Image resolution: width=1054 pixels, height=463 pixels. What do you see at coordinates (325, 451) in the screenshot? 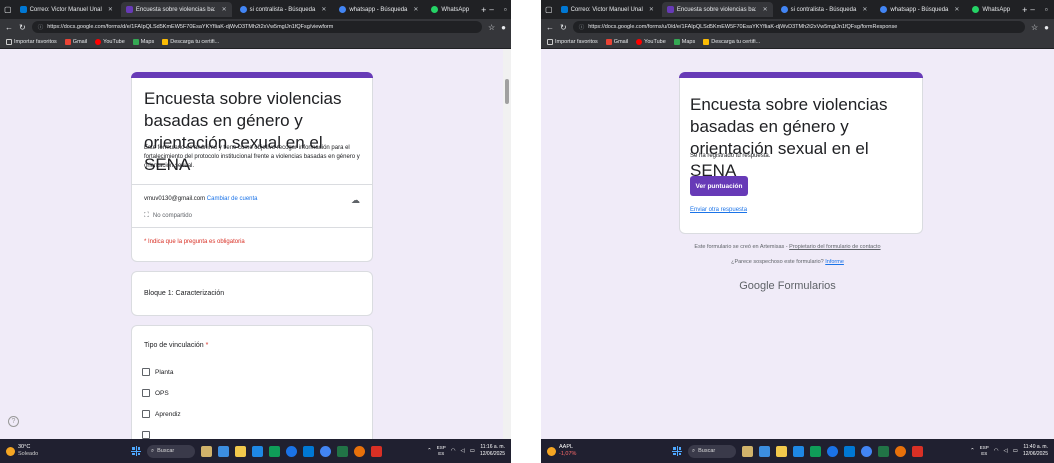
I see `chrome-icon` at bounding box center [325, 451].